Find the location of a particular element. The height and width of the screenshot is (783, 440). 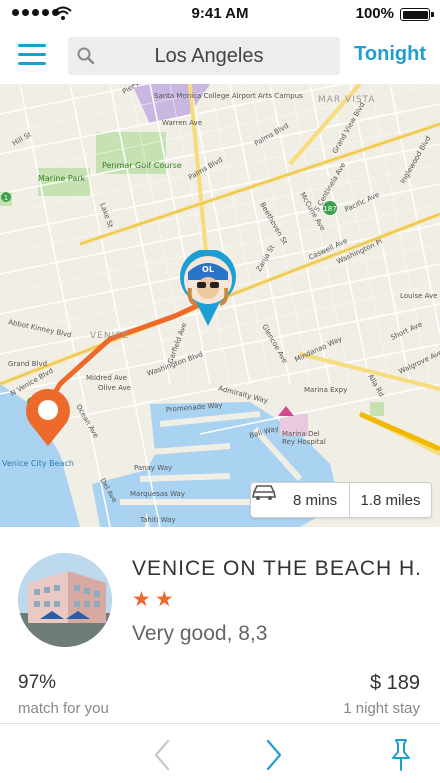

travel-info-box: 8 mins 1.8 miles is located at coordinates (341, 500).